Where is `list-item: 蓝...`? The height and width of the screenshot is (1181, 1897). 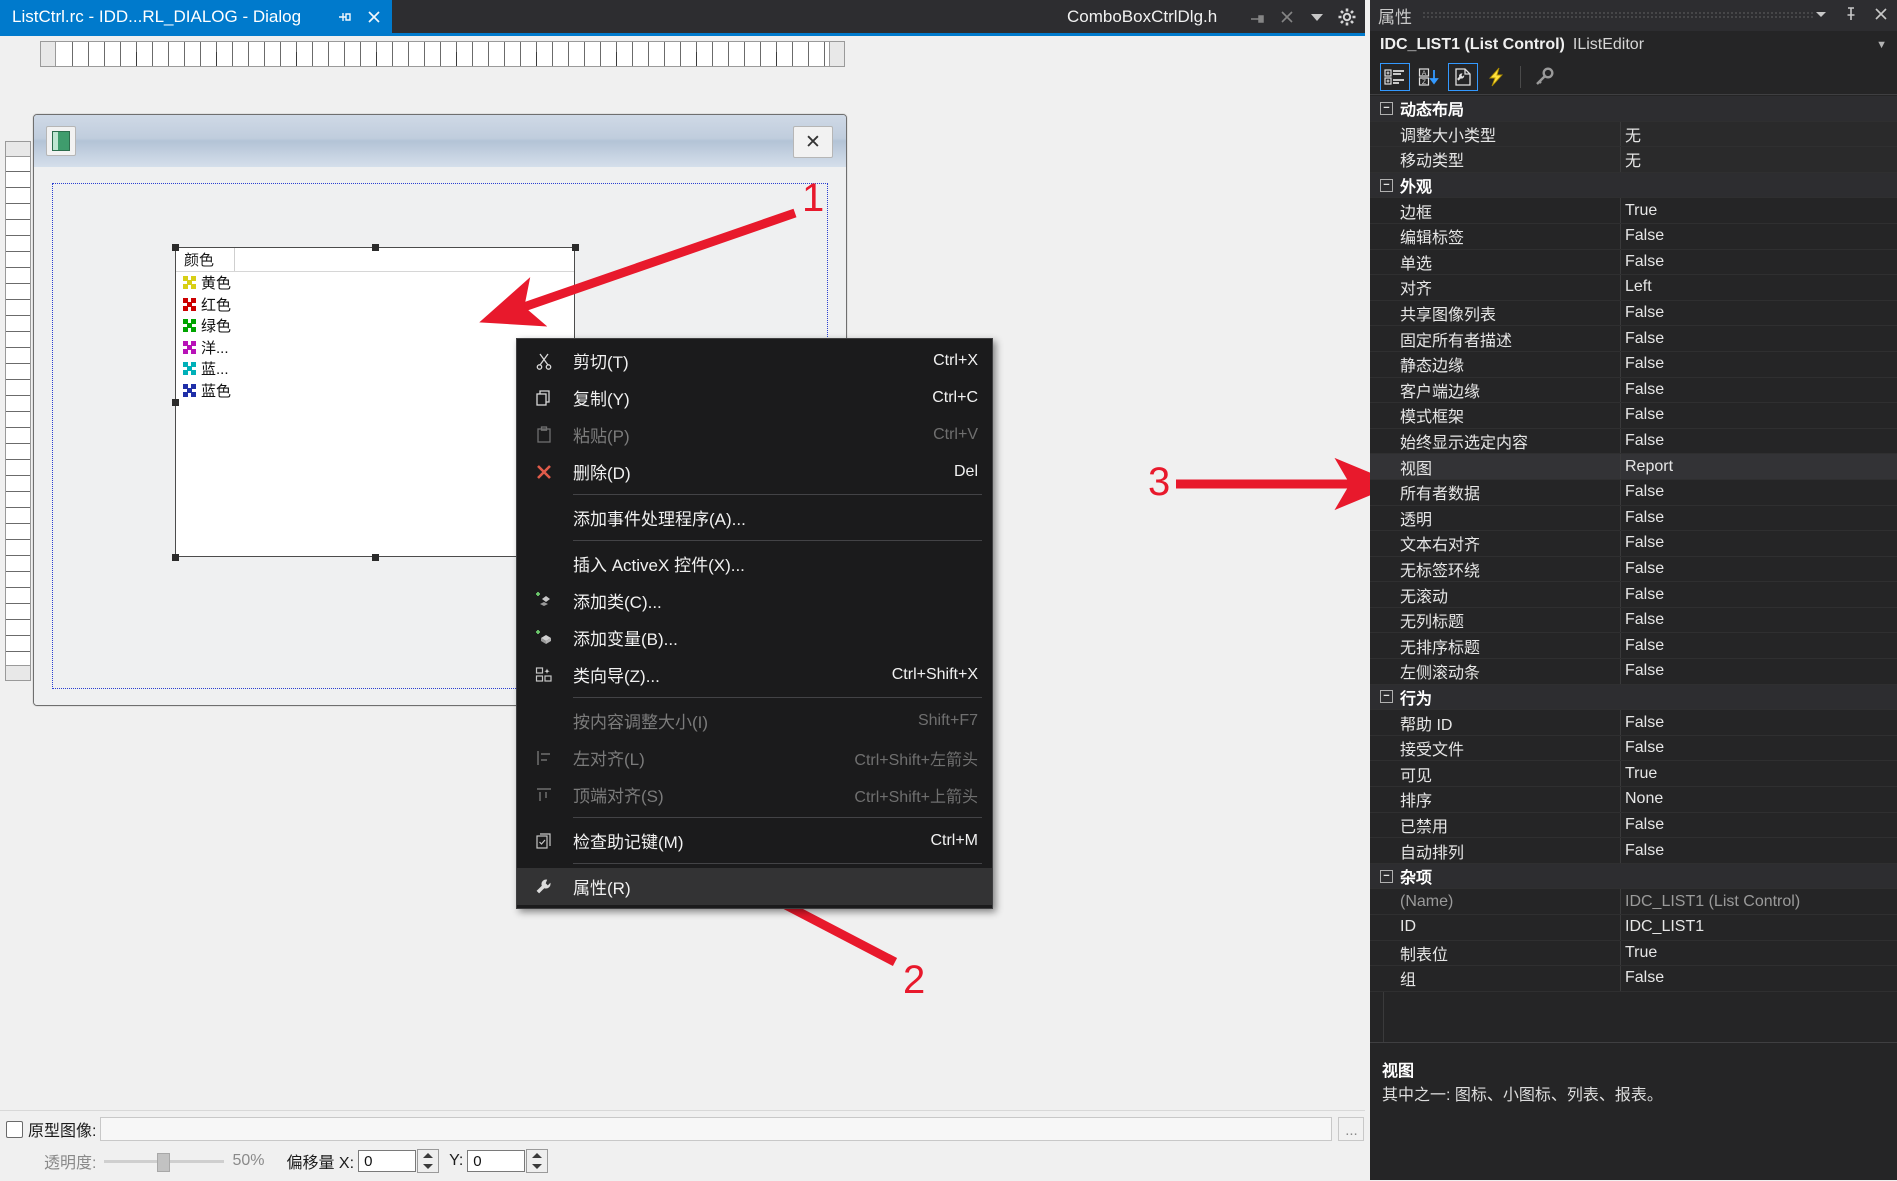 list-item: 蓝... is located at coordinates (375, 369).